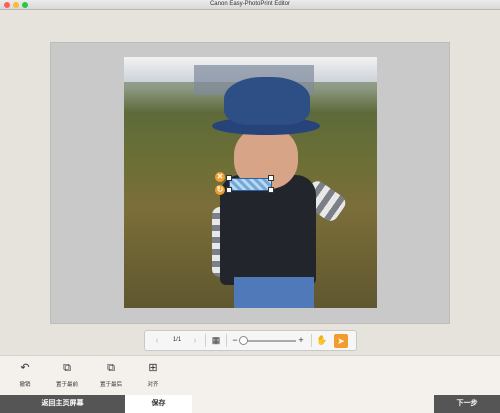  I want to click on delete-stamp-icon: ✕, so click(220, 177).